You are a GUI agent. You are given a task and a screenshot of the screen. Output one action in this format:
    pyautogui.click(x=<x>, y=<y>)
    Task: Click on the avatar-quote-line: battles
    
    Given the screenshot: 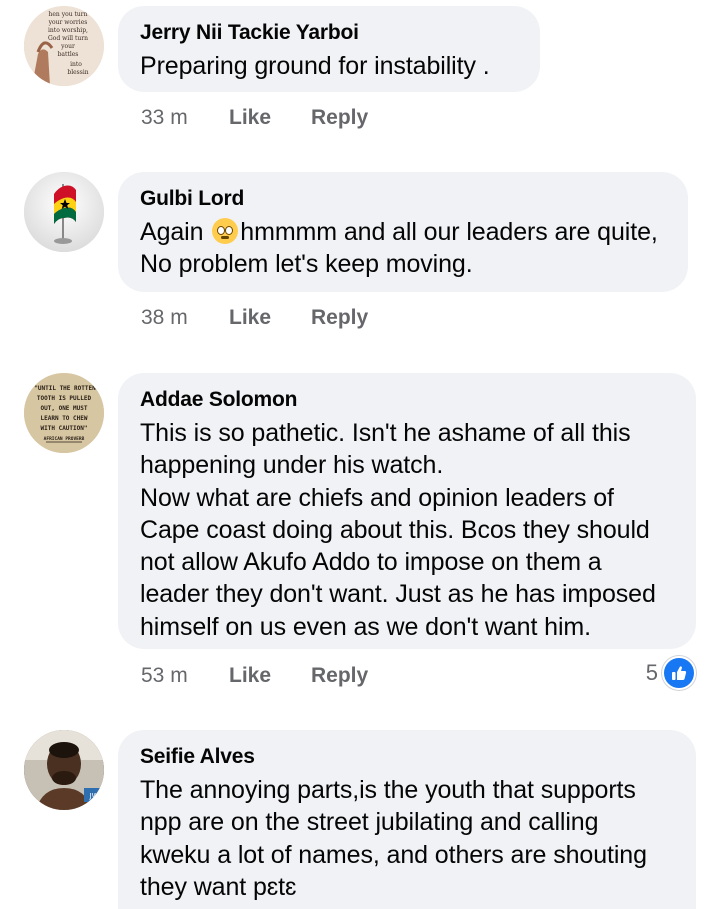 What is the action you would take?
    pyautogui.click(x=68, y=54)
    